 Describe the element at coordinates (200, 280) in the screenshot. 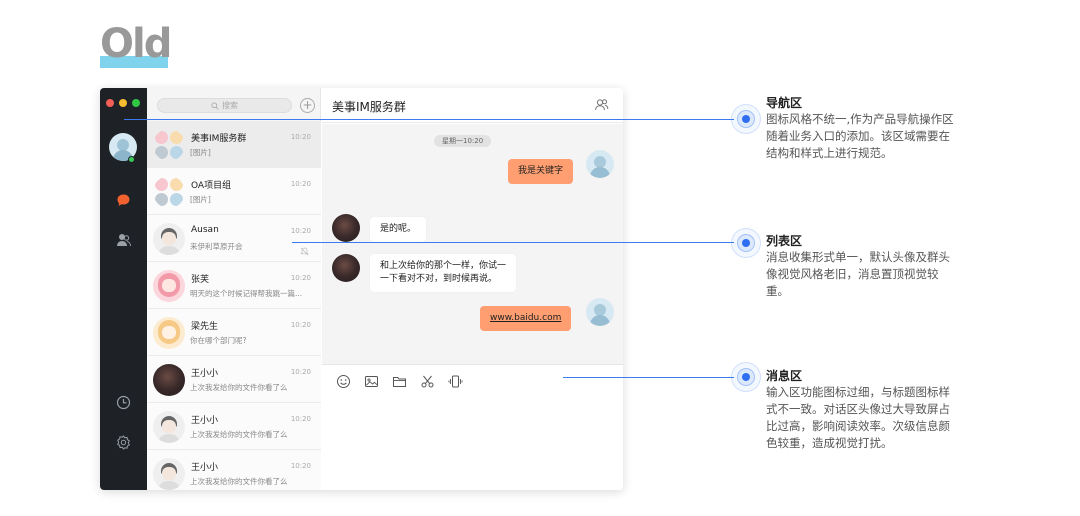

I see `conversation-name: 张芙` at that location.